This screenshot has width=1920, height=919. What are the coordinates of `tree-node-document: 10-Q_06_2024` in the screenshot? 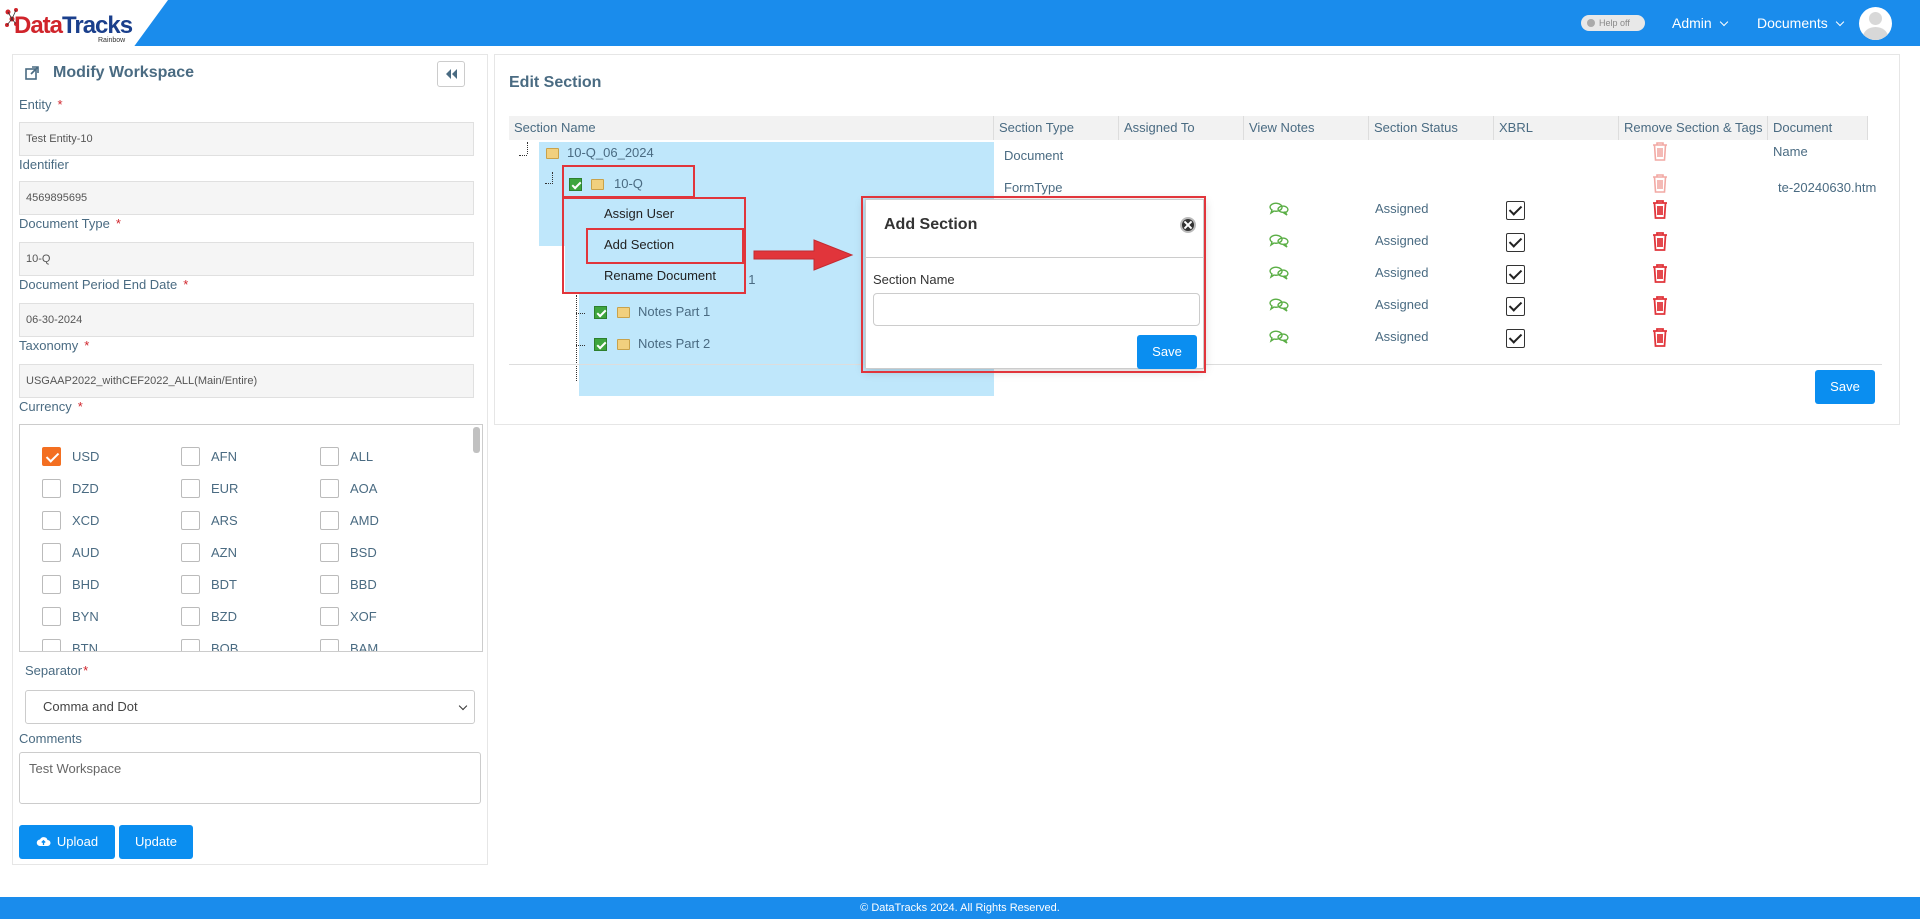 It's located at (610, 152).